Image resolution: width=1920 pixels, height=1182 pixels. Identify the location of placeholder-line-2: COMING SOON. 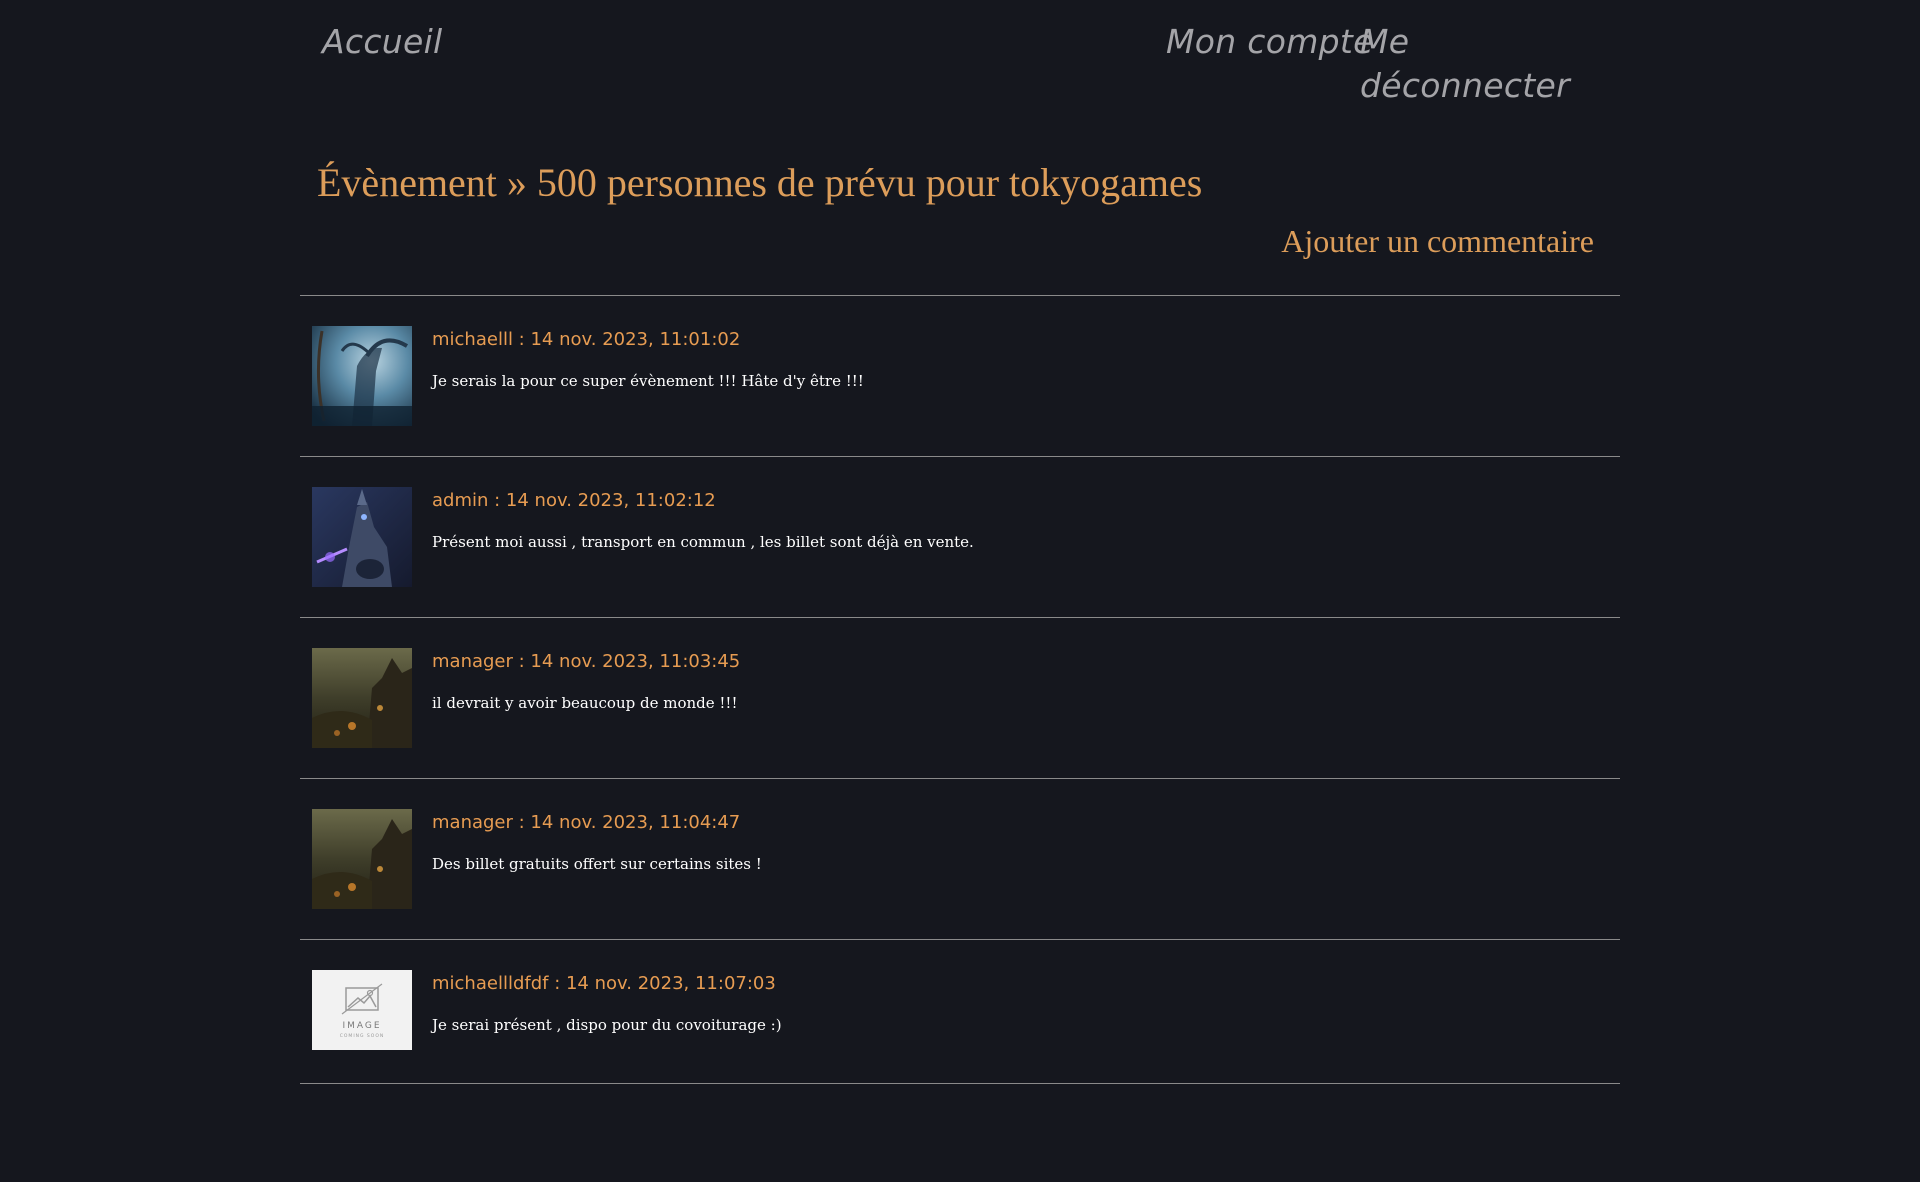
(362, 1036).